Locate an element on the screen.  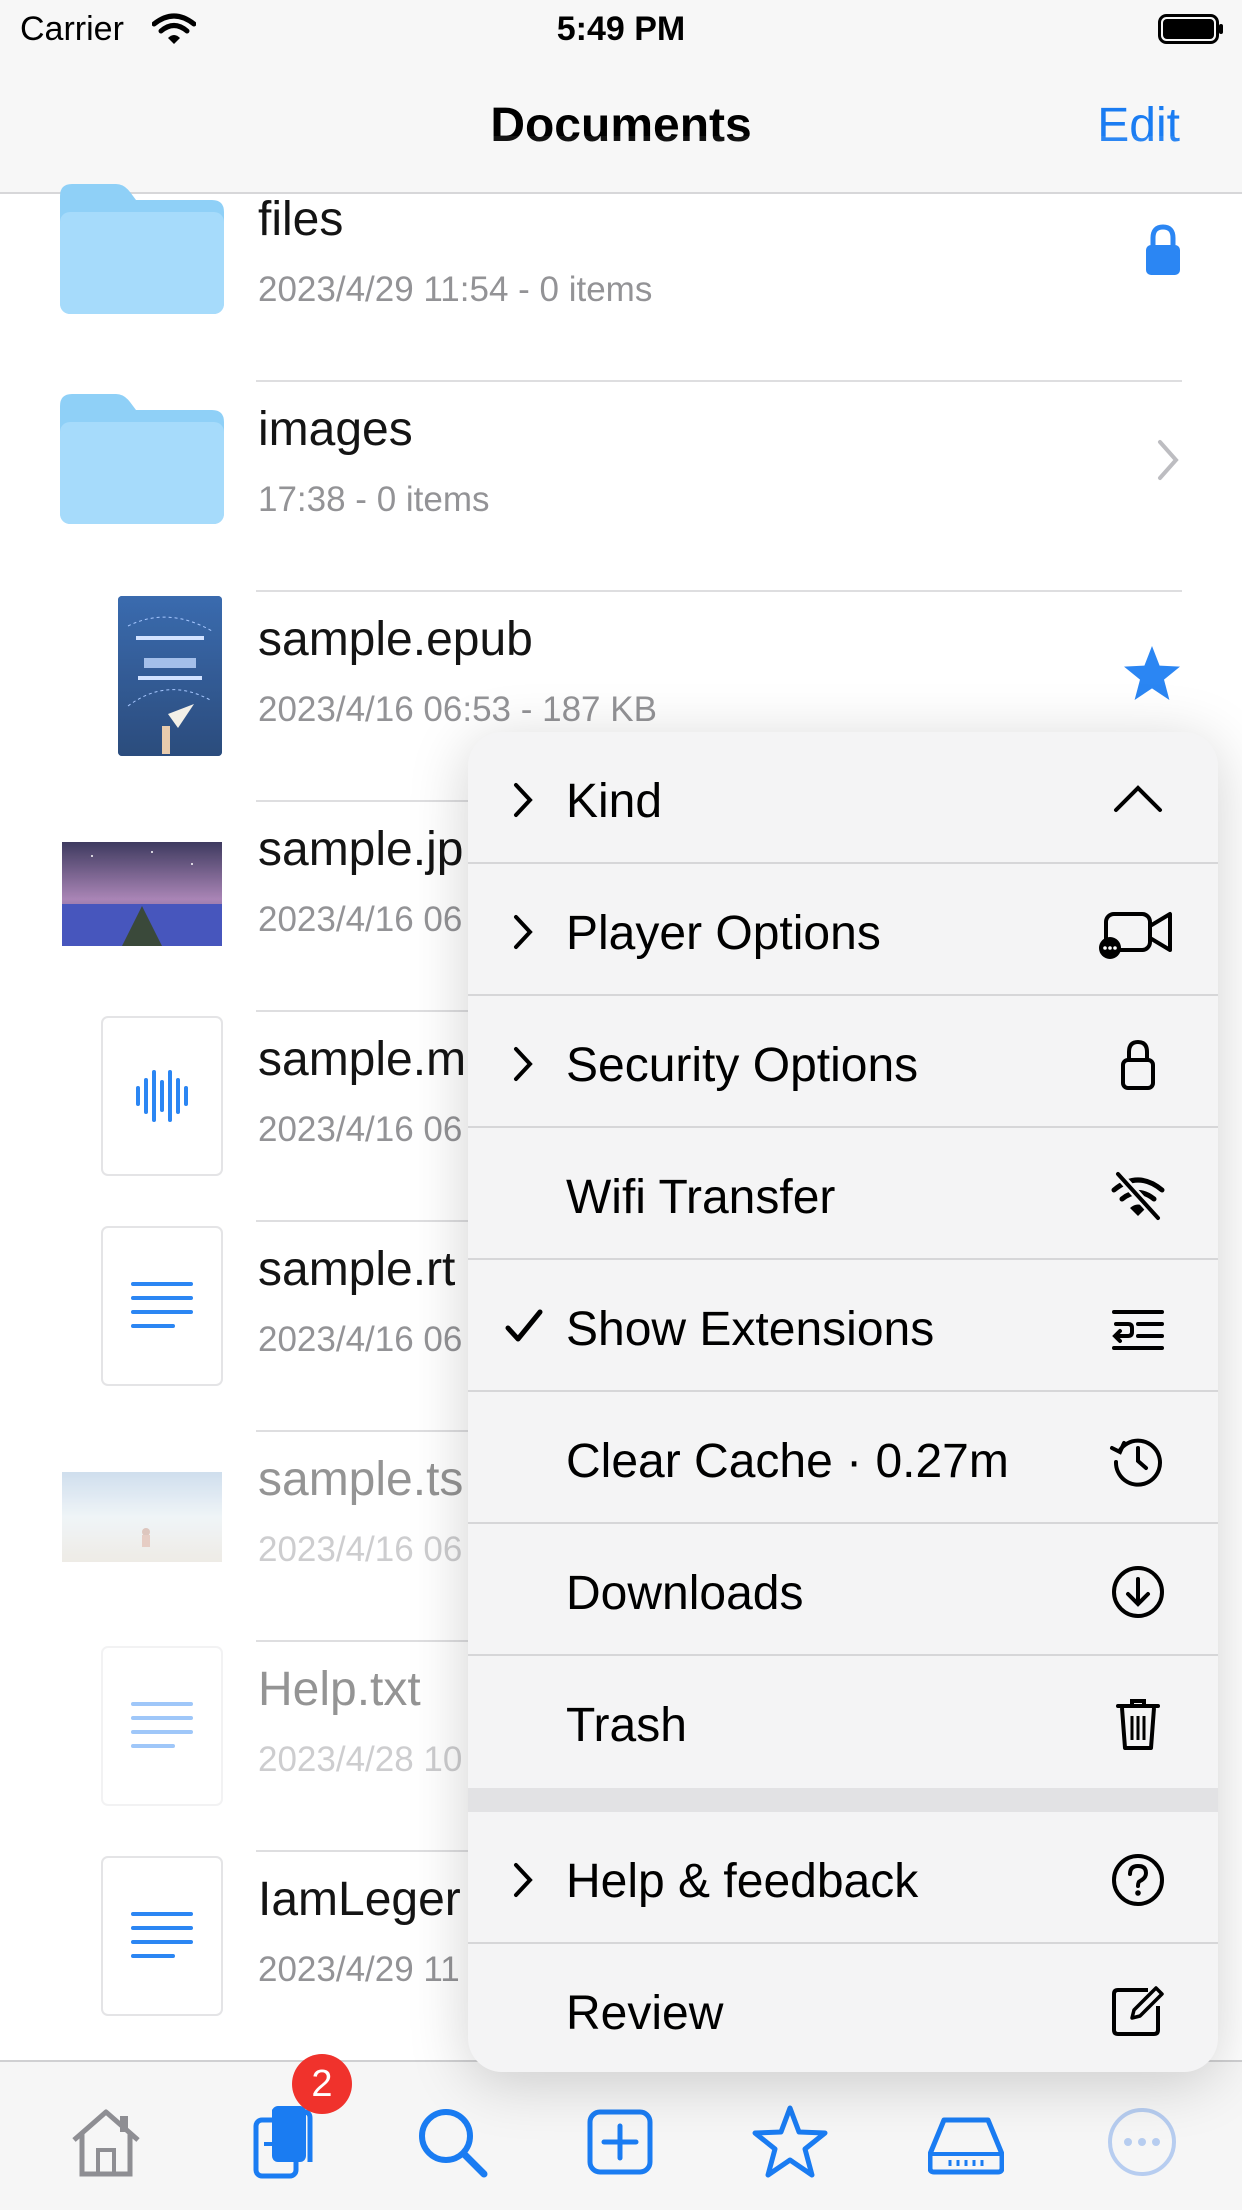
edit-button: Edit is located at coordinates (1138, 125).